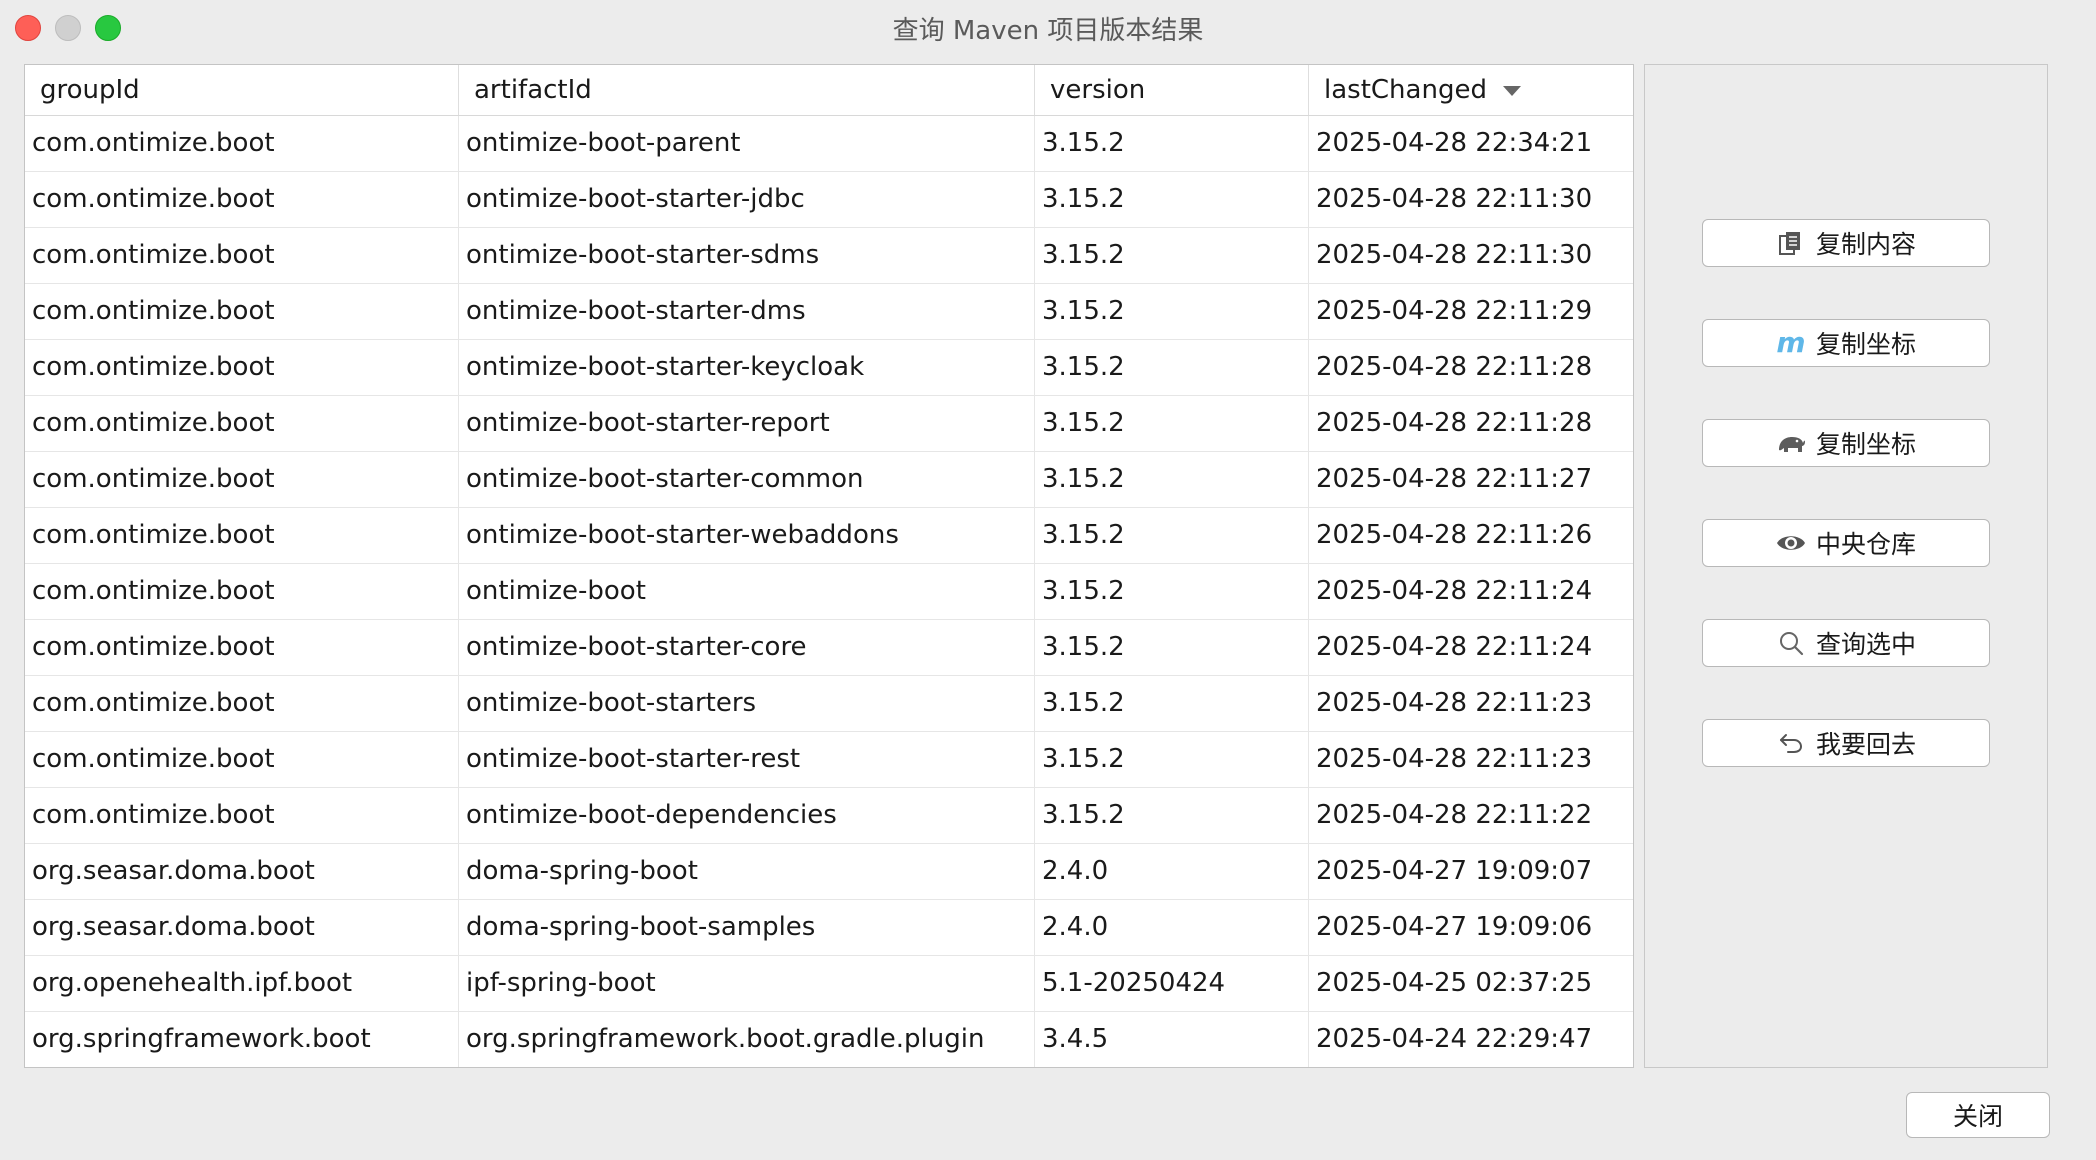 This screenshot has width=2096, height=1160. What do you see at coordinates (747, 535) in the screenshot?
I see `cell-artifactid: ontimize-boot-starter-webaddons` at bounding box center [747, 535].